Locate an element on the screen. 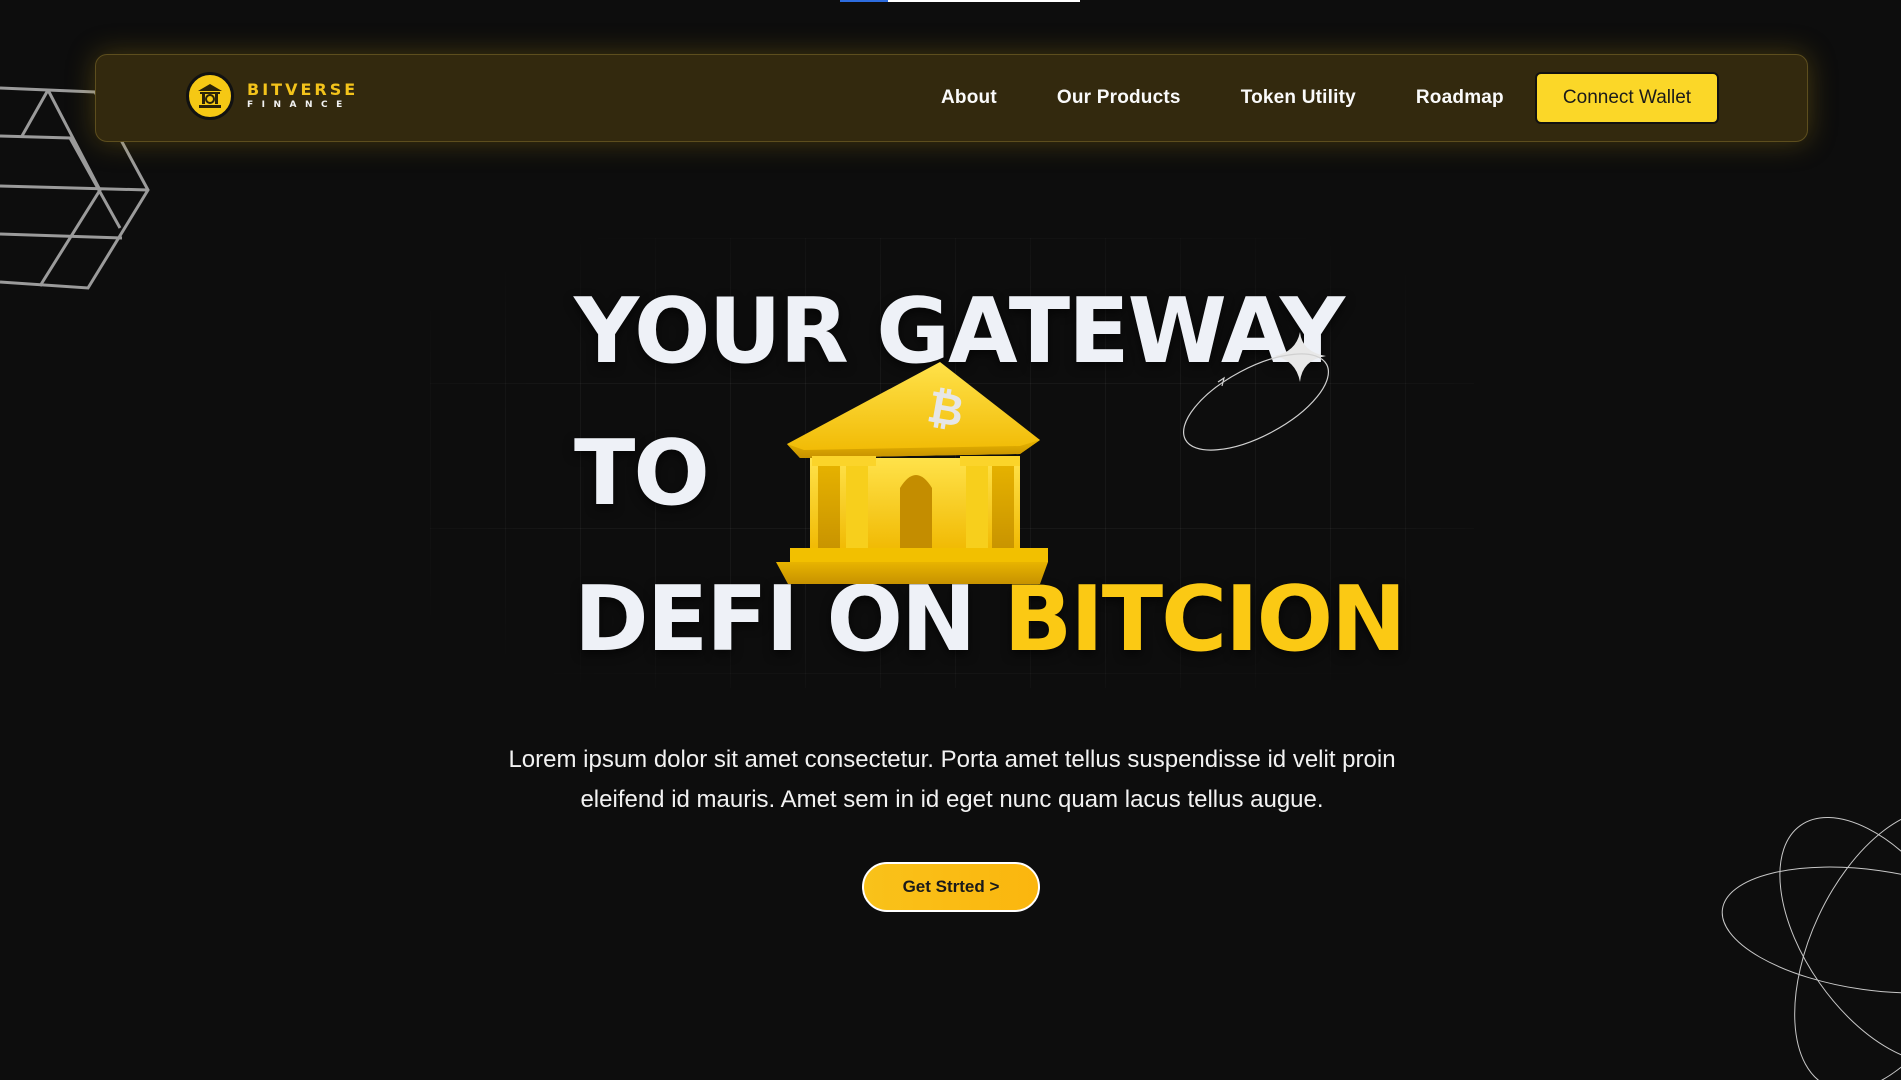 This screenshot has height=1080, width=1901. nav-link-token-utility: Token Utility is located at coordinates (1298, 98).